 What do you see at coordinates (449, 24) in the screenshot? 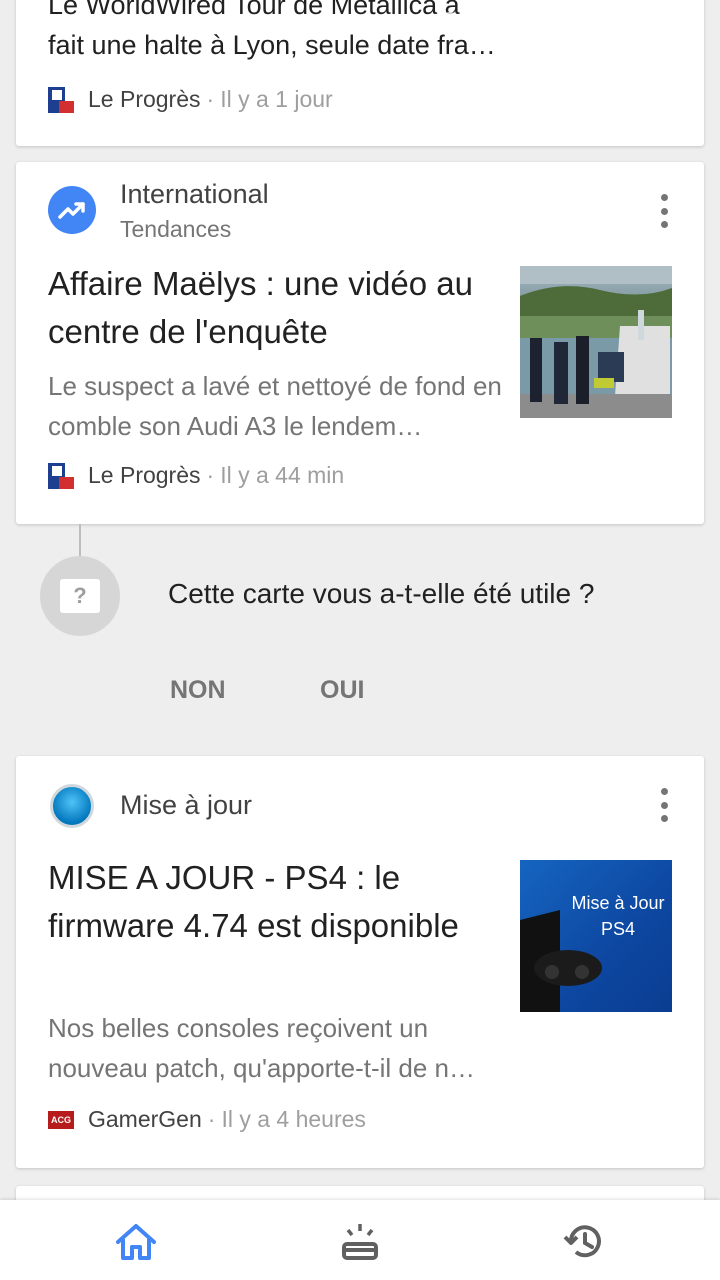
I see `alarm-icon` at bounding box center [449, 24].